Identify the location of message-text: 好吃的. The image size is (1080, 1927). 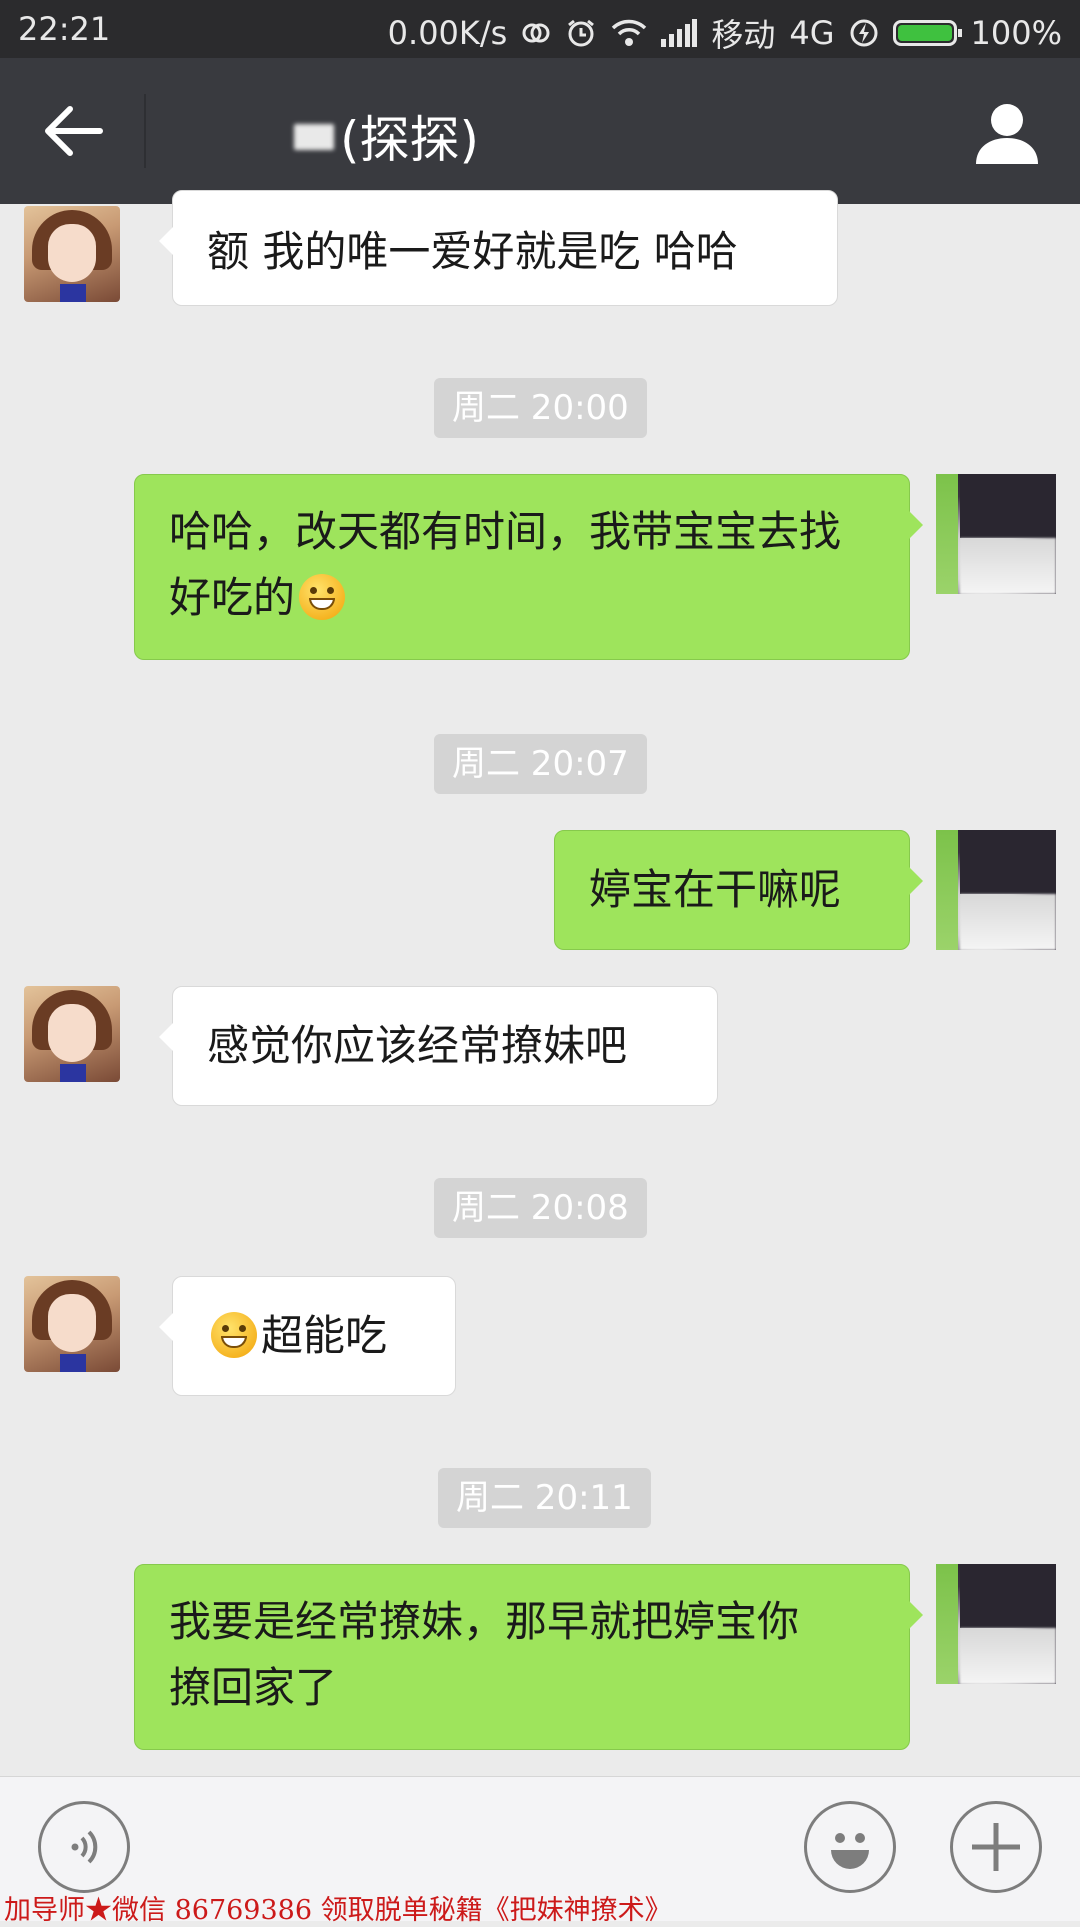
(232, 597).